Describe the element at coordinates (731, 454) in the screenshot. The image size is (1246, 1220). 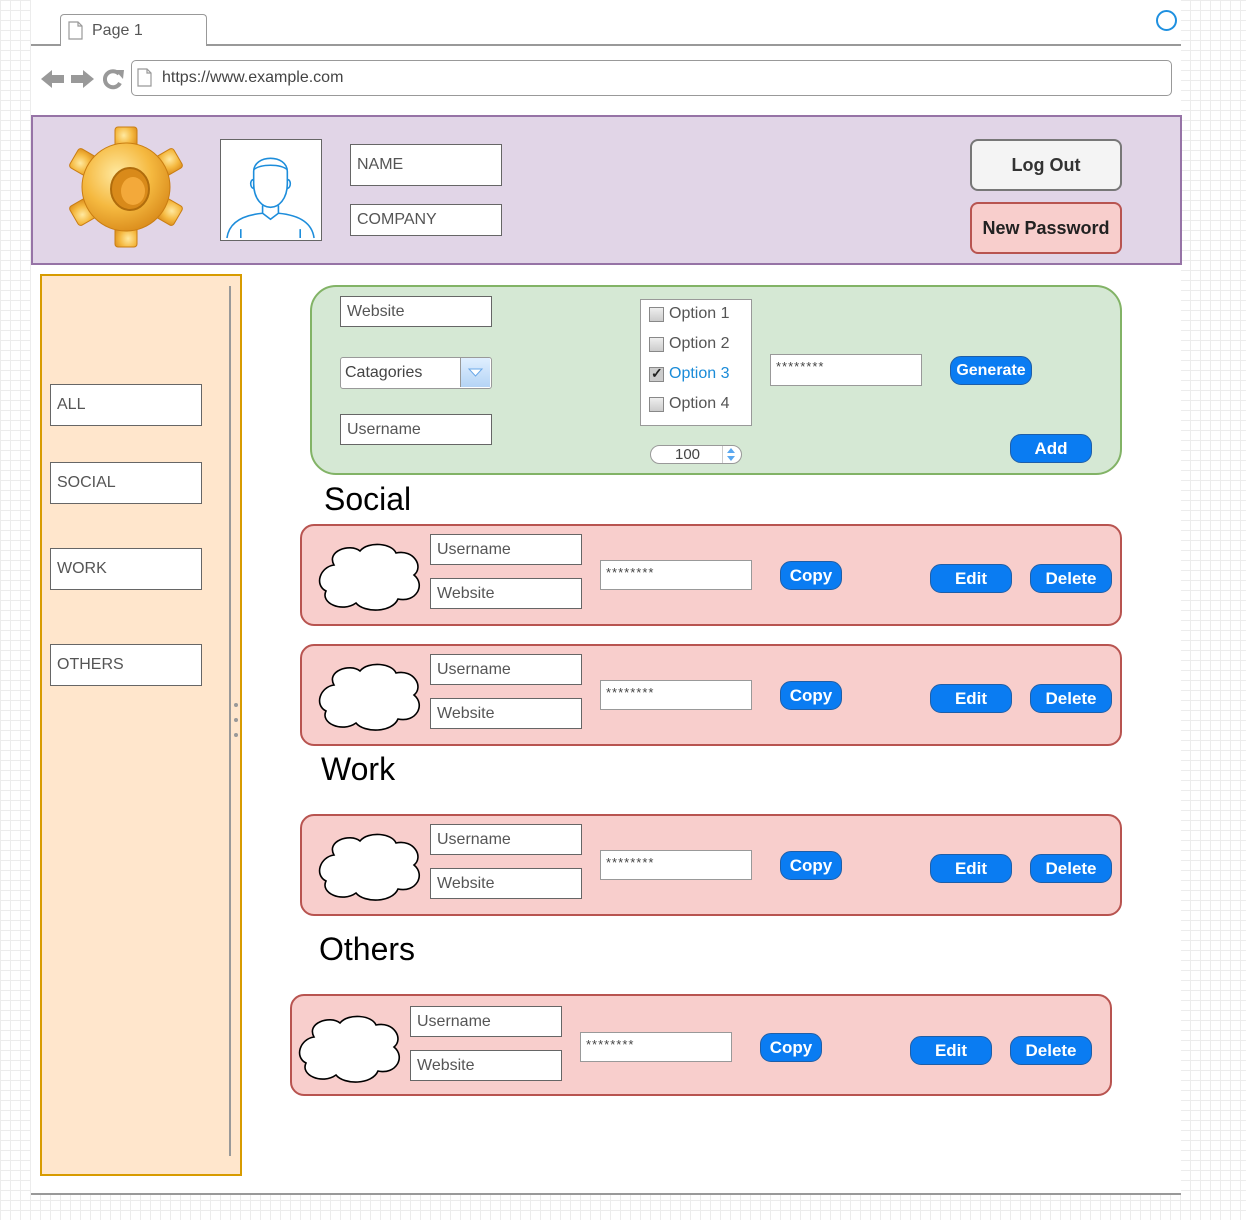
I see `stepper-arrows-icon` at that location.